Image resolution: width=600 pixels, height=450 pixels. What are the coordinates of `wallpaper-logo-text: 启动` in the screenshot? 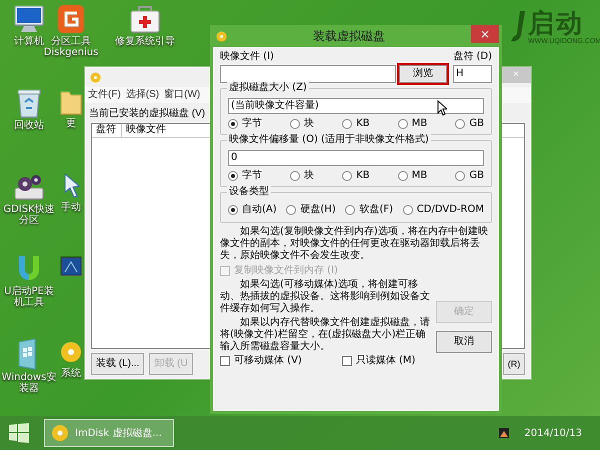 It's located at (556, 24).